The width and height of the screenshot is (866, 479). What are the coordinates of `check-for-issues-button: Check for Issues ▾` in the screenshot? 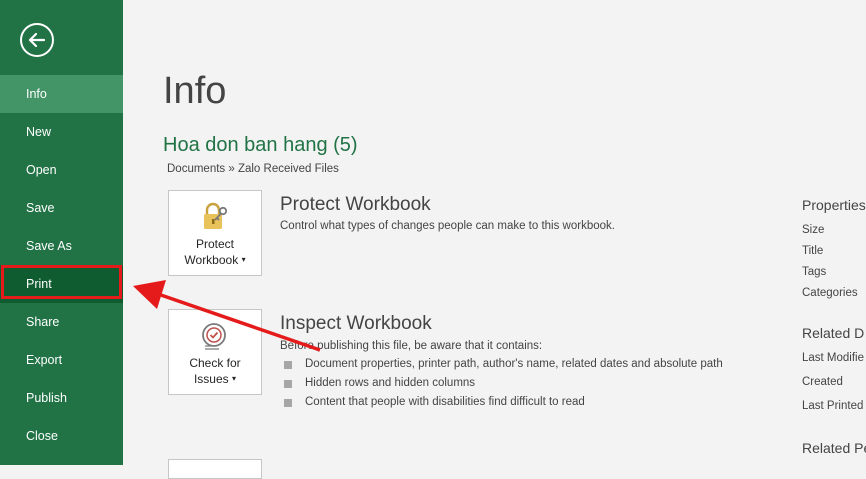 It's located at (215, 352).